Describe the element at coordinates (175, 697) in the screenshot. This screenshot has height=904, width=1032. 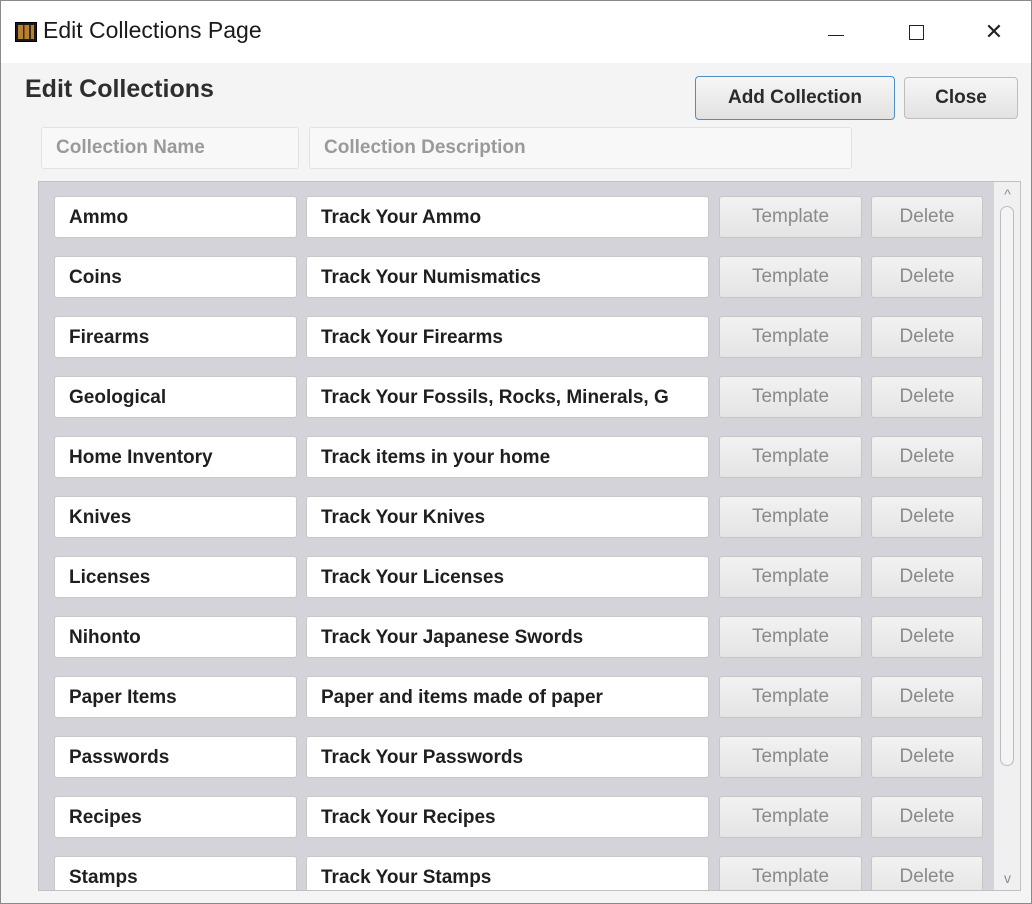
I see `collection-name-field: Paper Items` at that location.